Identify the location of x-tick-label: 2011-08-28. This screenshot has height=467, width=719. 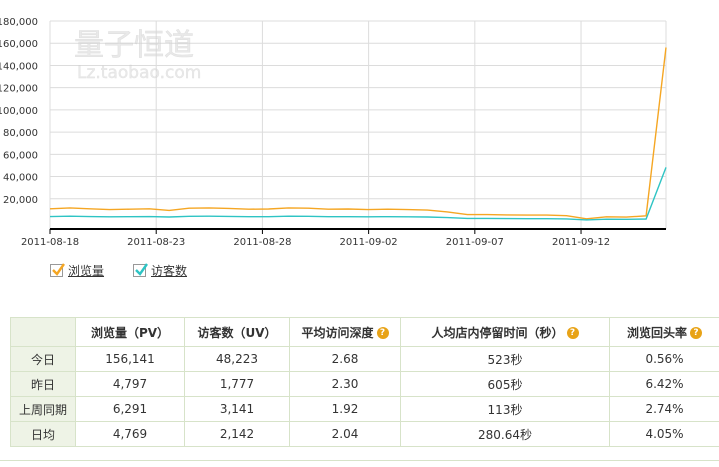
(262, 242).